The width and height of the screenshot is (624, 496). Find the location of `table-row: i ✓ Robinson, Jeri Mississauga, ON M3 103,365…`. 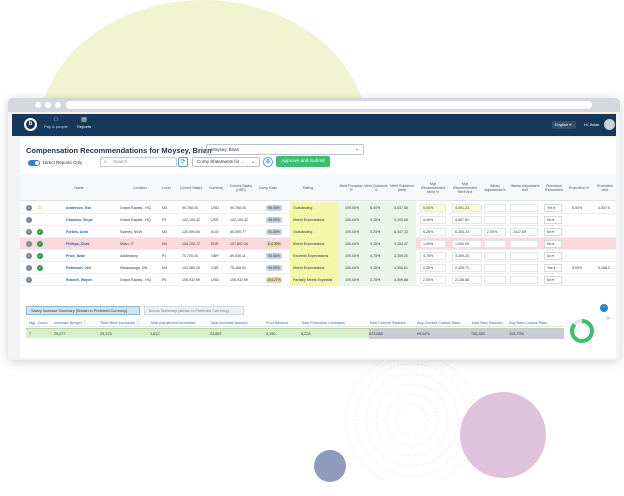

table-row: i ✓ Robinson, Jeri Mississauga, ON M3 103,365… is located at coordinates (318, 268).